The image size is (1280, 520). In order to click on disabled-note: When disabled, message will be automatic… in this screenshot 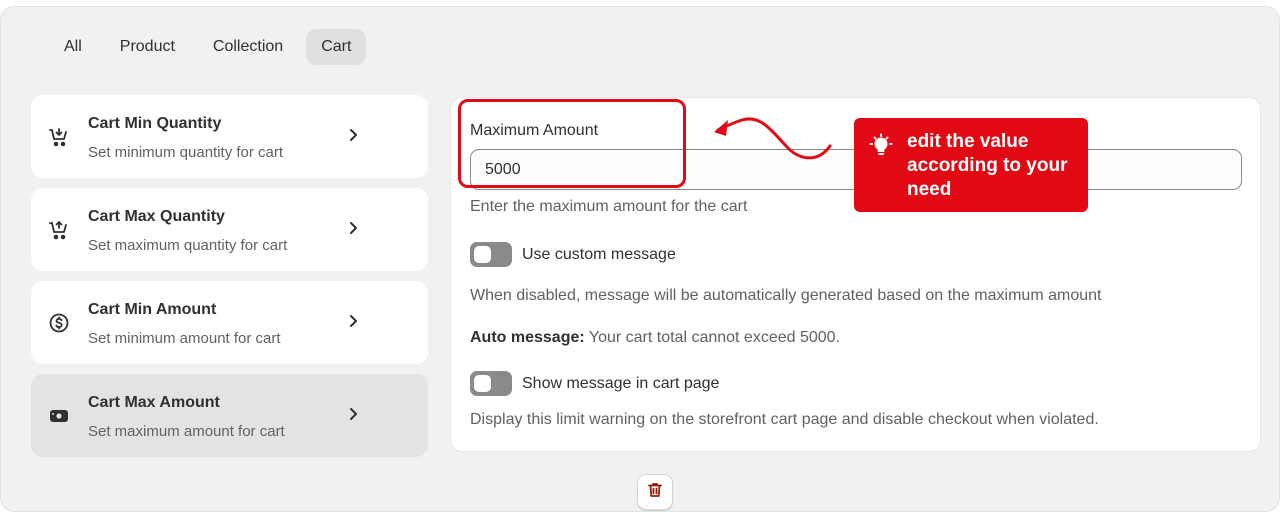, I will do `click(786, 295)`.